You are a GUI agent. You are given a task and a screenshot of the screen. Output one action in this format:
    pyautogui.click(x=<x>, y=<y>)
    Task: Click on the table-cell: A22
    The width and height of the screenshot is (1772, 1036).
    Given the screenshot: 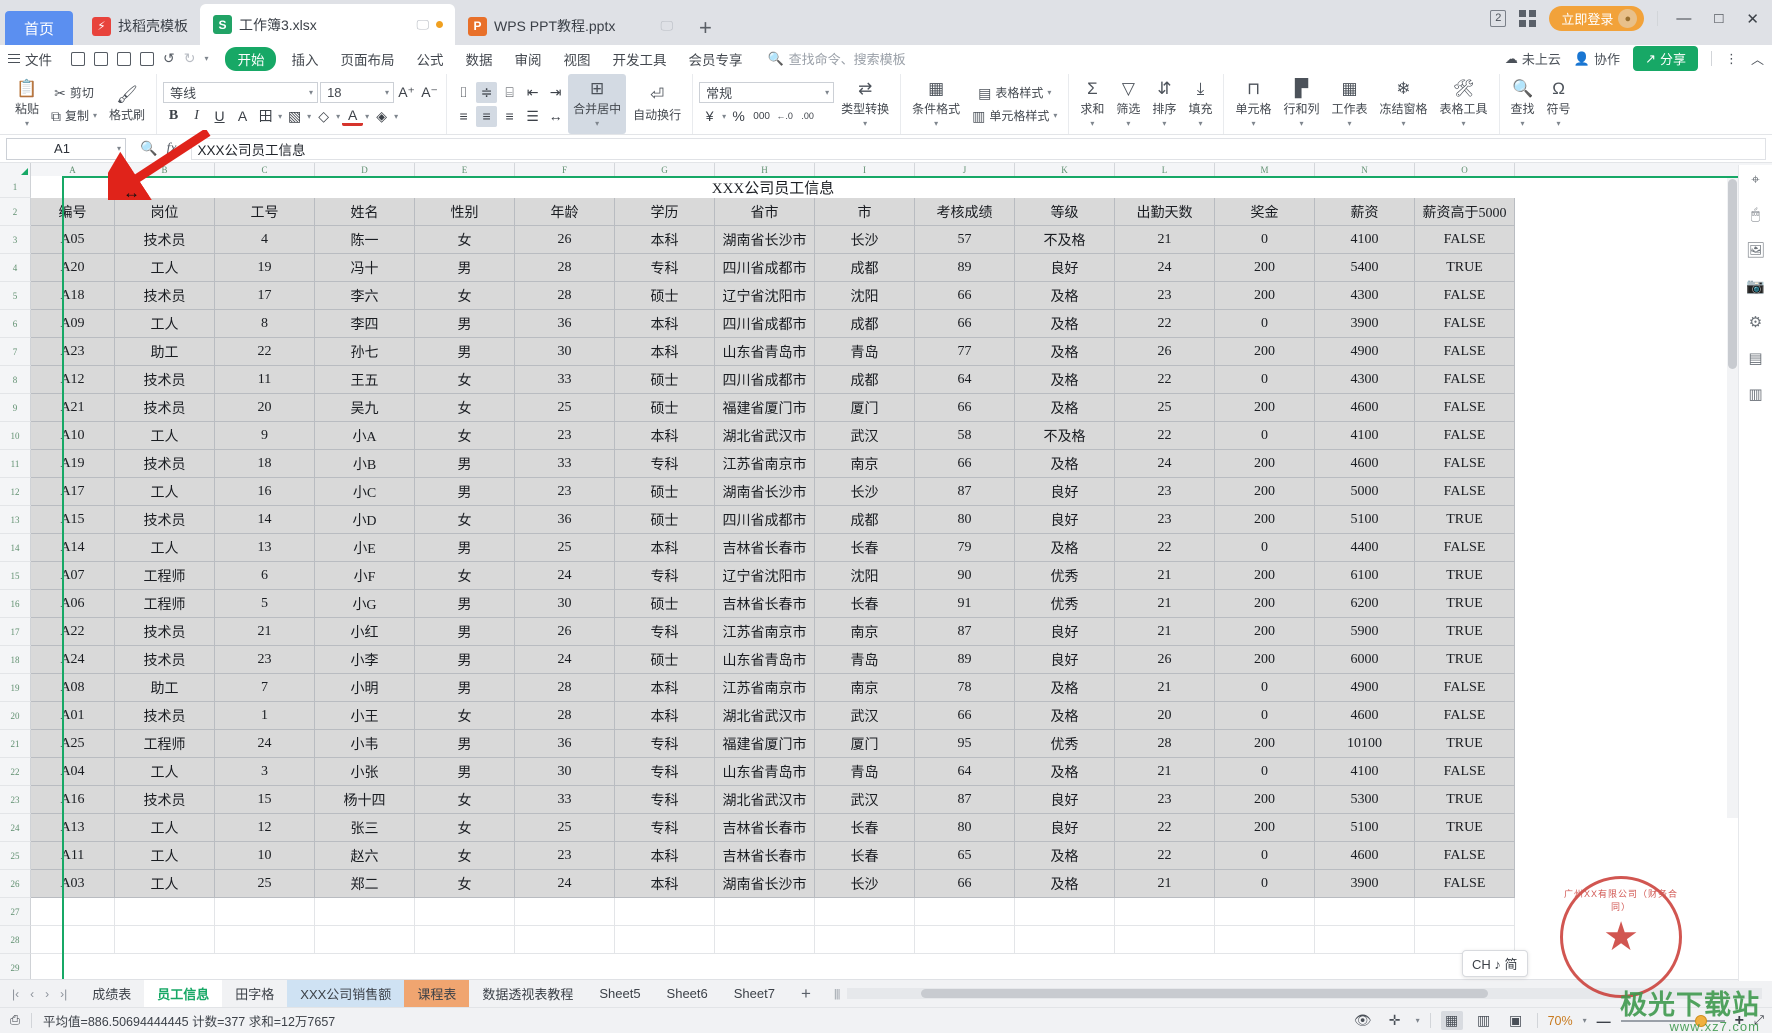 What is the action you would take?
    pyautogui.click(x=73, y=632)
    